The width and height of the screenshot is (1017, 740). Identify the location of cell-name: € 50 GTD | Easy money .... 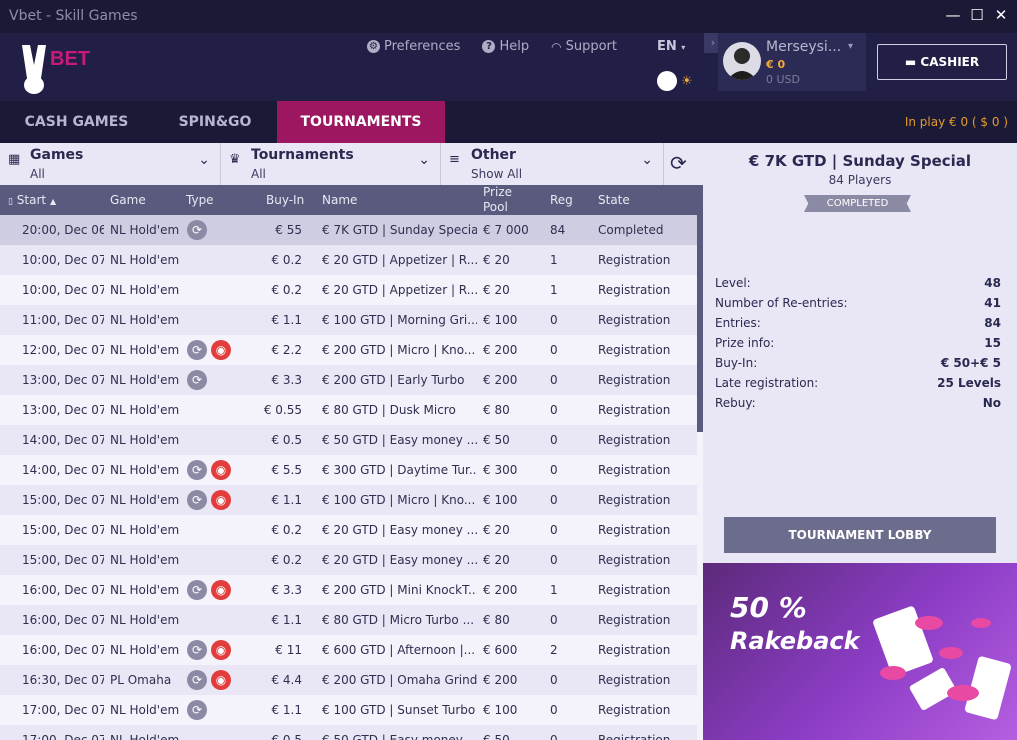
(399, 736).